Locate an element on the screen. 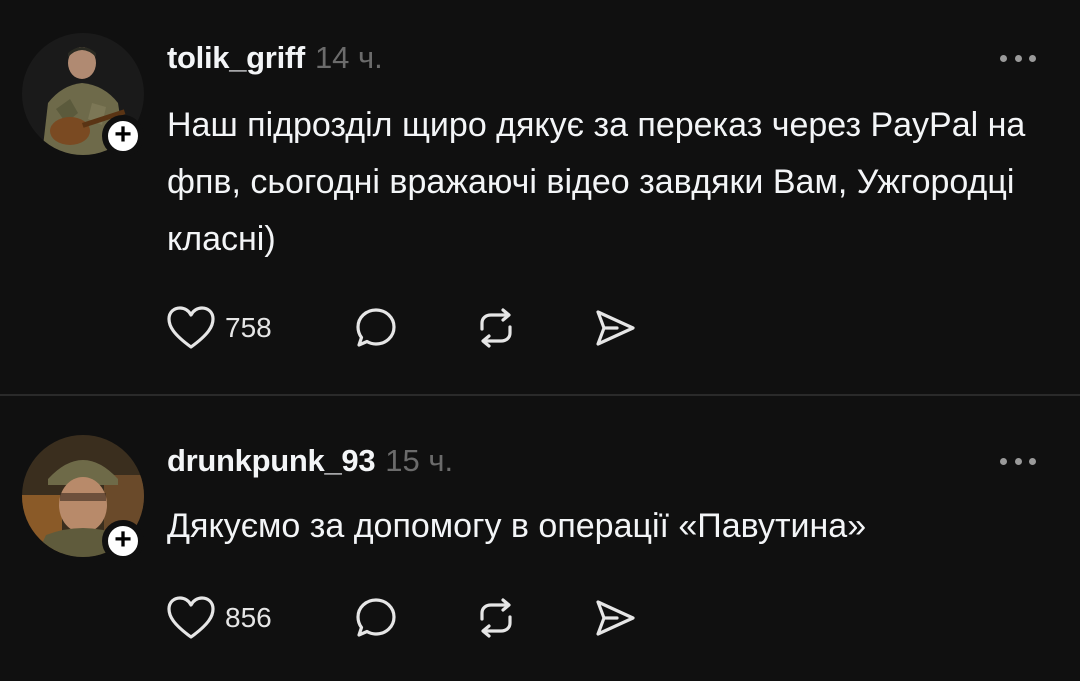 The image size is (1080, 681). post-actions: 856 is located at coordinates (407, 618).